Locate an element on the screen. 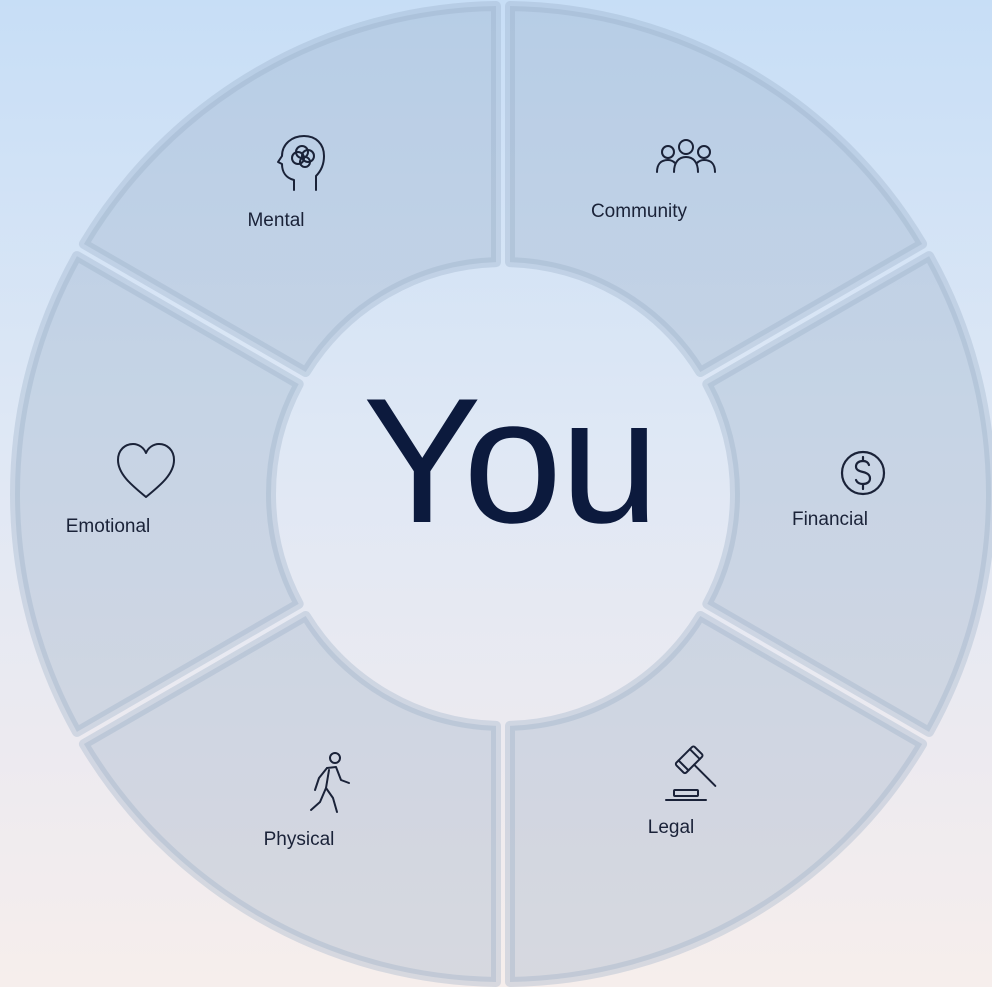 This screenshot has width=992, height=987. head-brain-icon is located at coordinates (302, 163).